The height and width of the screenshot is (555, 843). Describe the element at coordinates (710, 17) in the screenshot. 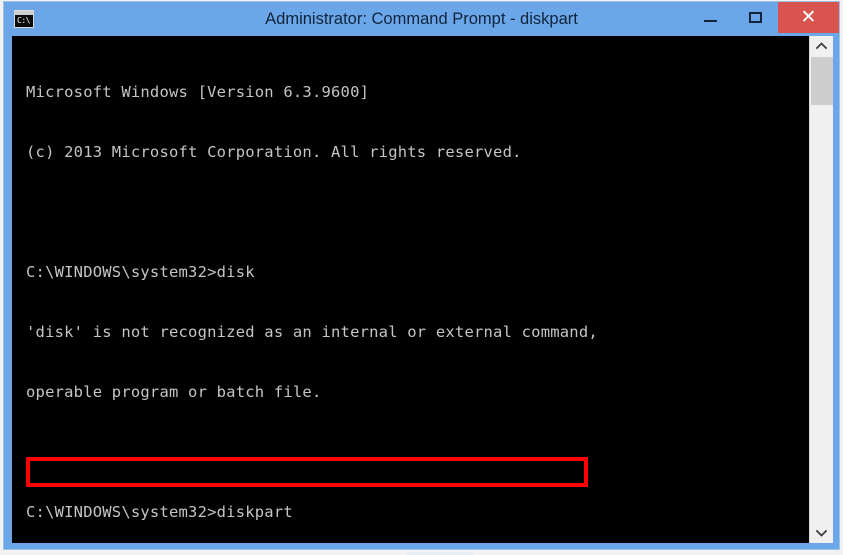

I see `minimize-button` at that location.